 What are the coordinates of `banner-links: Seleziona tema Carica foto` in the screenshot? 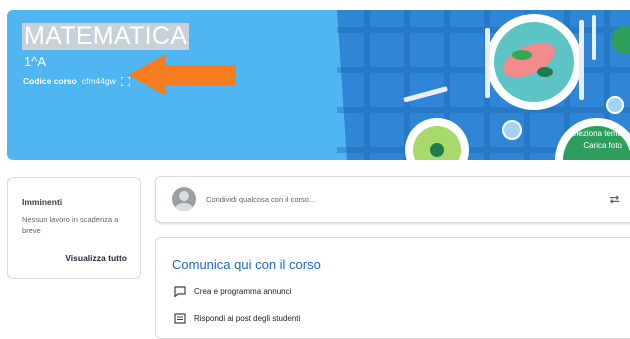 It's located at (594, 140).